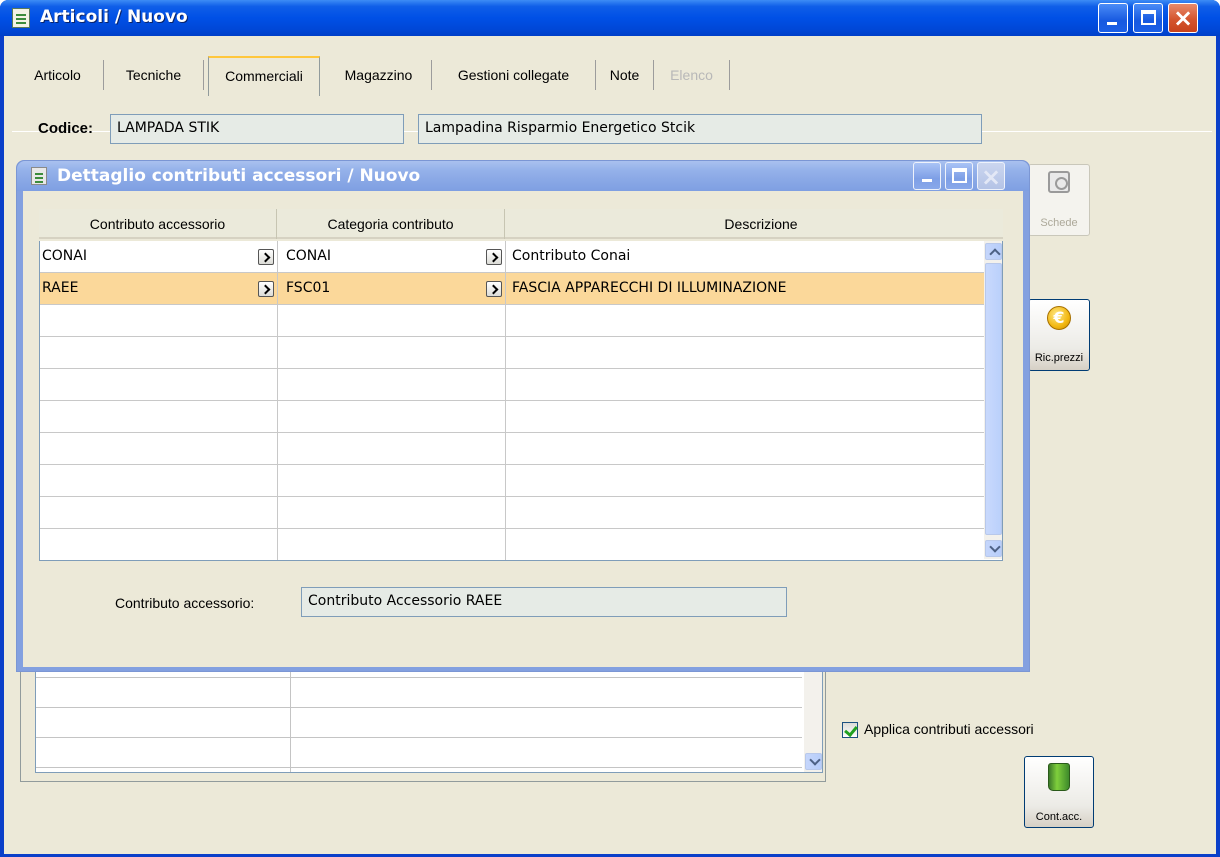 The width and height of the screenshot is (1220, 857). What do you see at coordinates (392, 256) in the screenshot?
I see `cell-categoria: CONAI` at bounding box center [392, 256].